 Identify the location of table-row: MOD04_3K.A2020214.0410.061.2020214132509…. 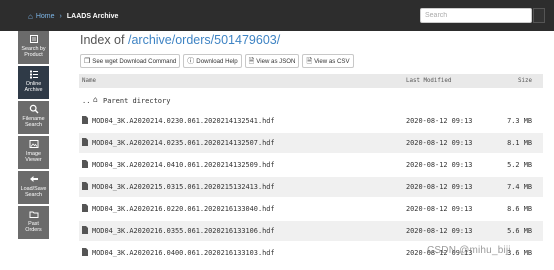
(311, 165).